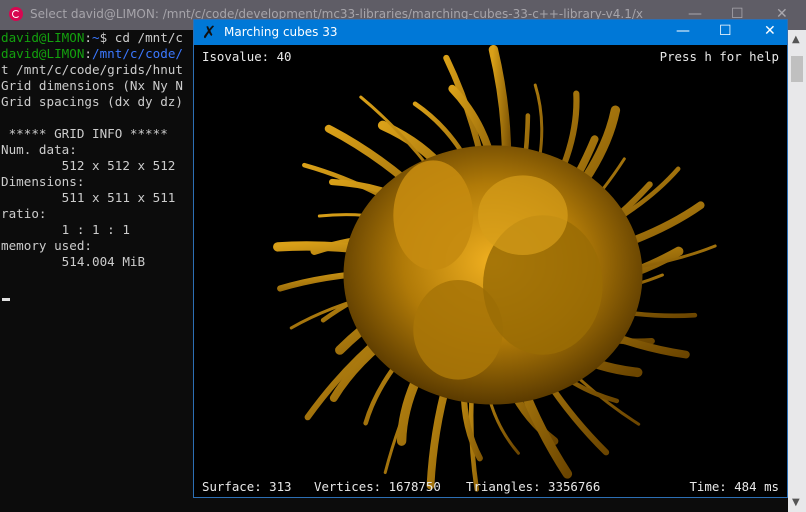  What do you see at coordinates (43, 181) in the screenshot?
I see `terminal-line: Dimensions:` at bounding box center [43, 181].